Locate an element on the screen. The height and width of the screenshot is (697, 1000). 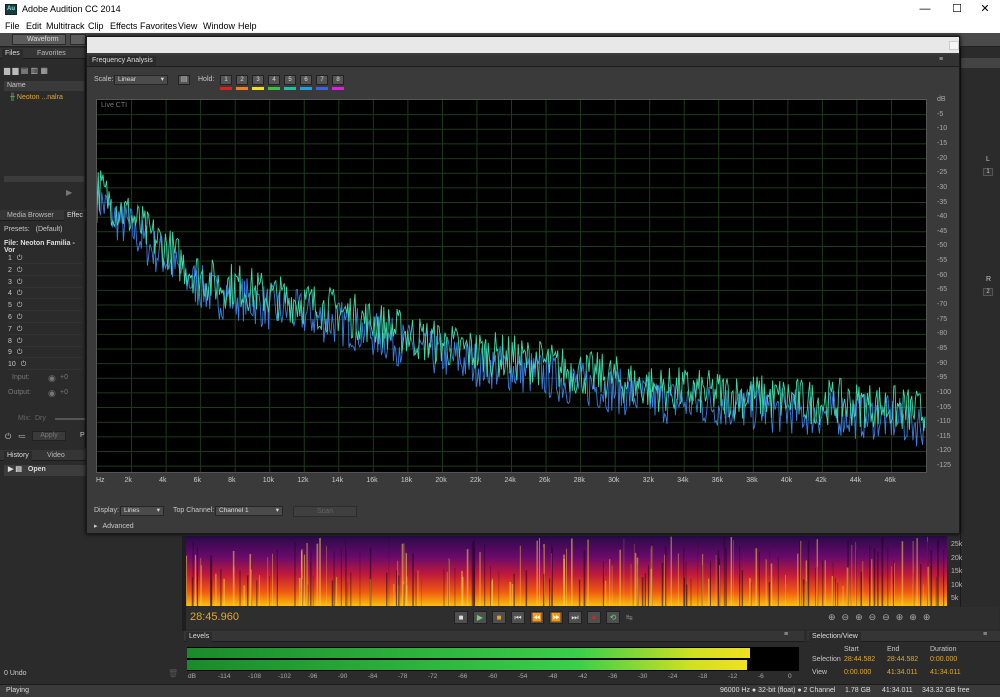
rewind-button: ⏪ is located at coordinates (537, 617).